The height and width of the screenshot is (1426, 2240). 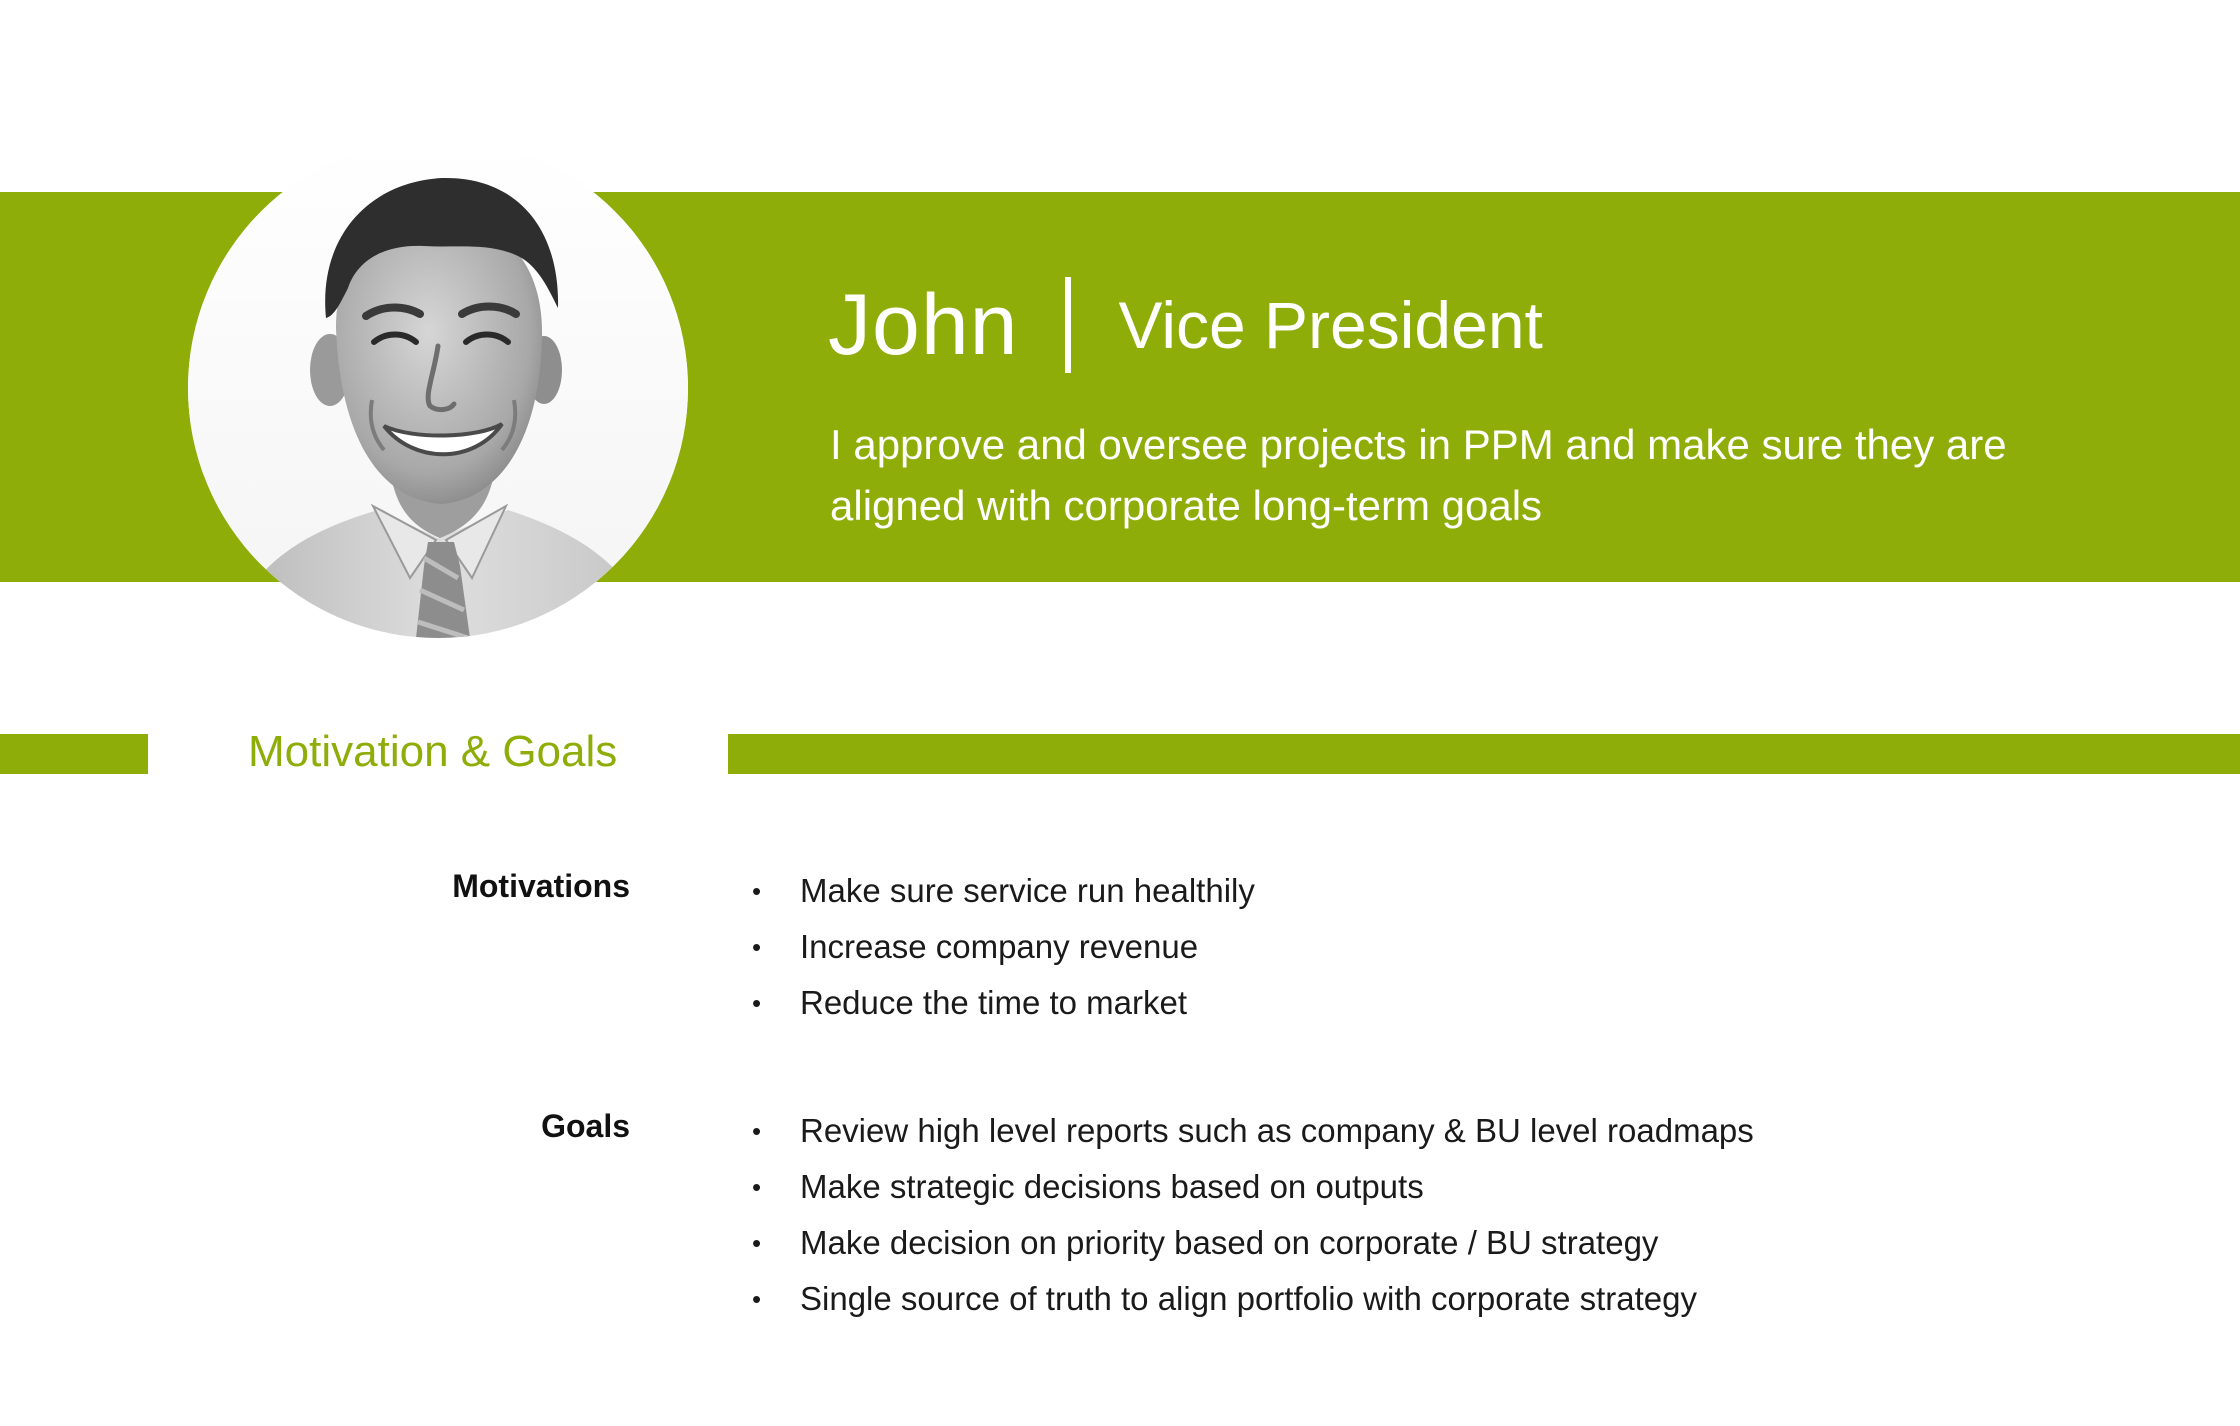 What do you see at coordinates (433, 751) in the screenshot?
I see `section-title: Motivation & Goals` at bounding box center [433, 751].